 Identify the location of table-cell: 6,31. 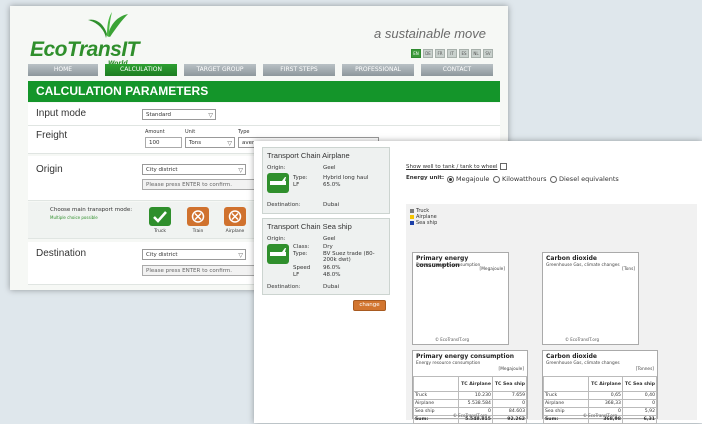
(639, 419).